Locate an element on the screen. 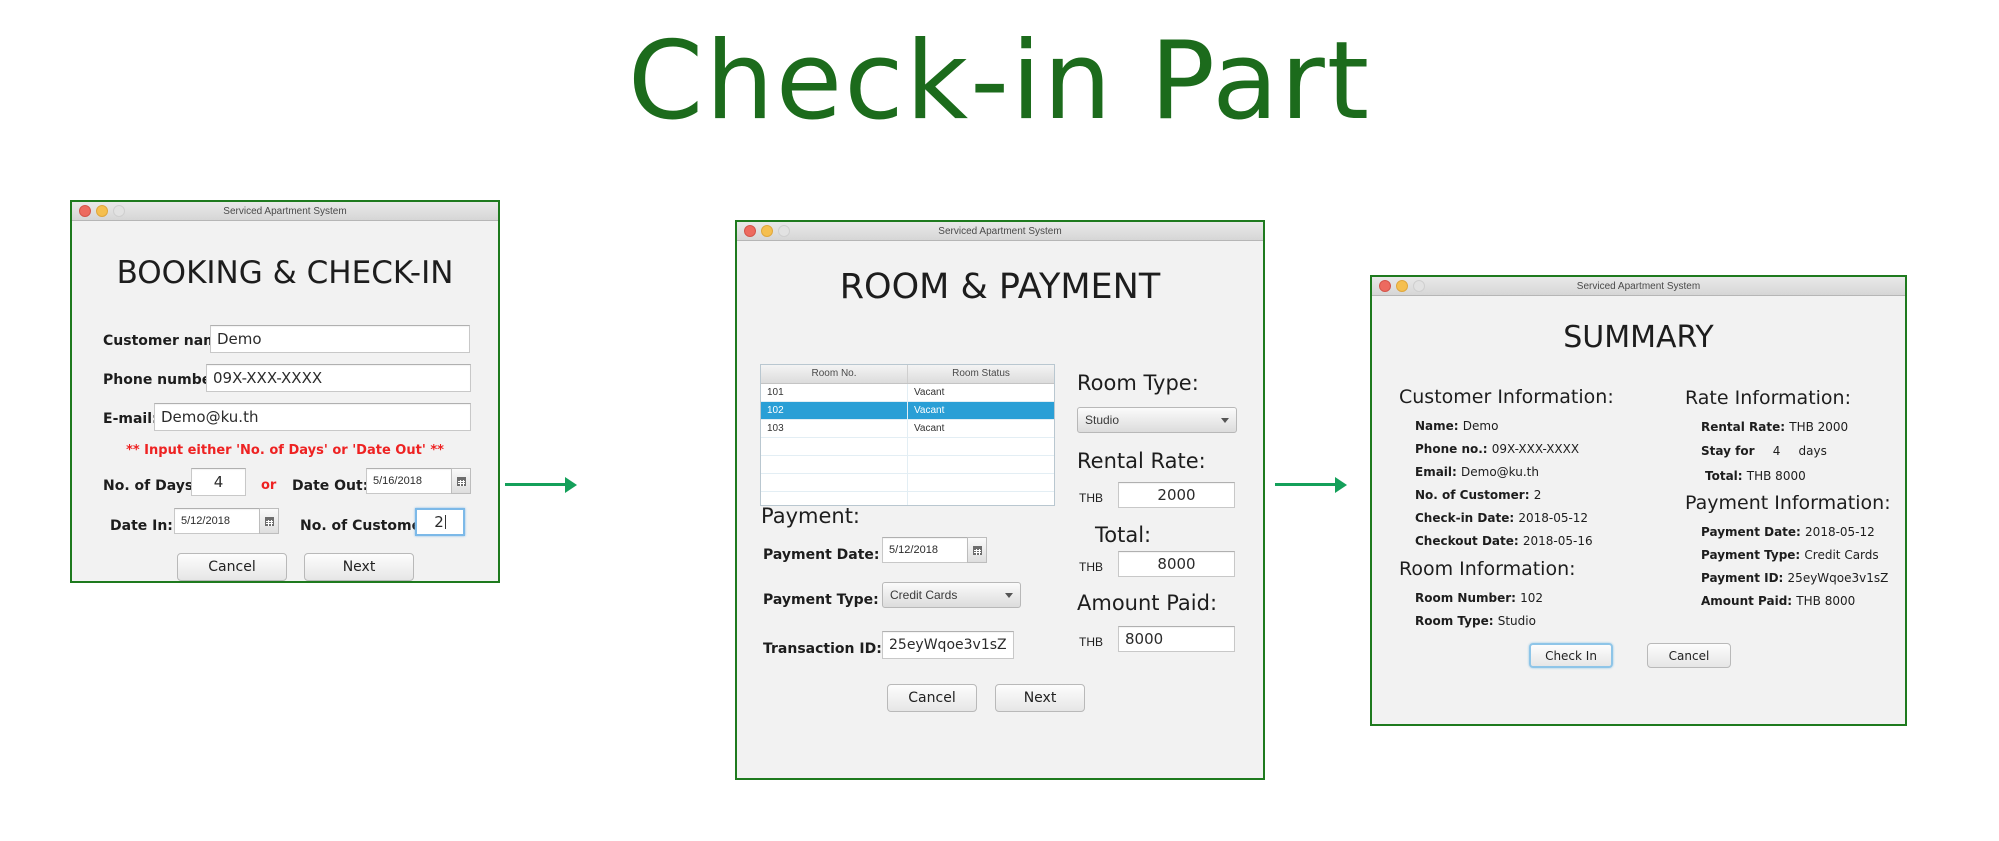 Image resolution: width=1999 pixels, height=841 pixels. summary-item-room-type: Room Type: Studio is located at coordinates (1475, 621).